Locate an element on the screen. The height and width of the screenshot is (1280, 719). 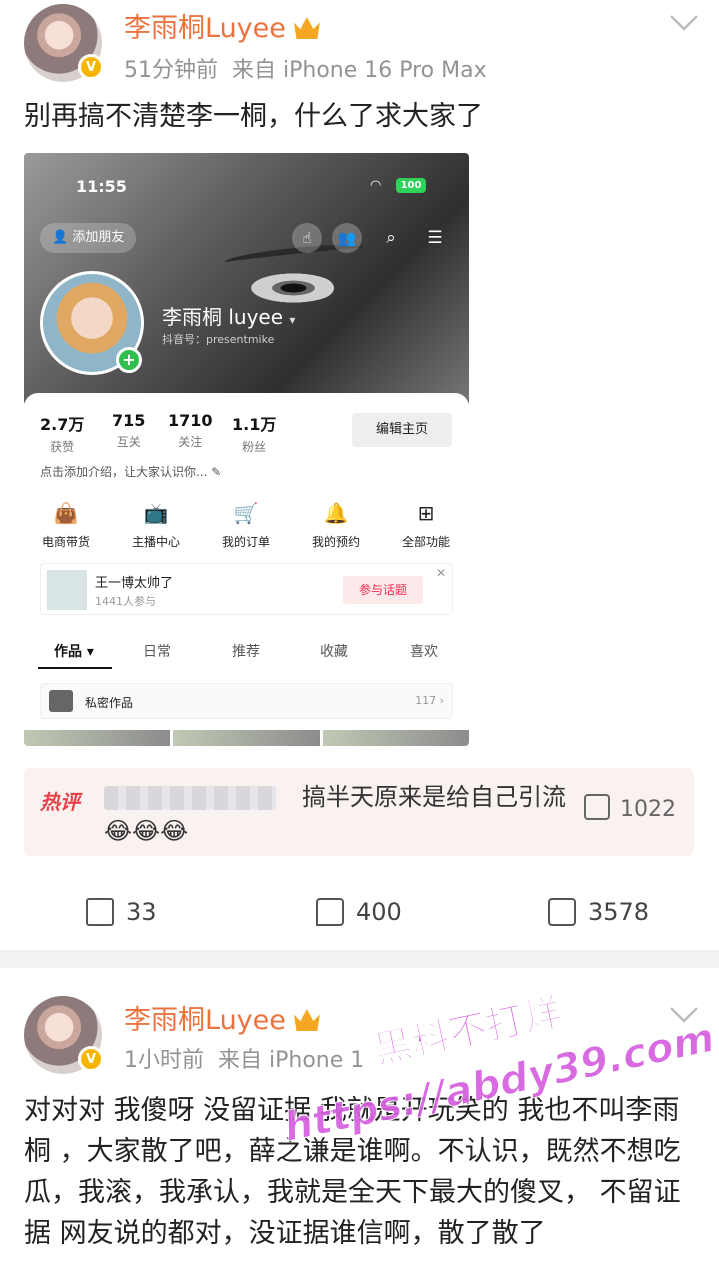
close-icon: ✕ is located at coordinates (441, 573).